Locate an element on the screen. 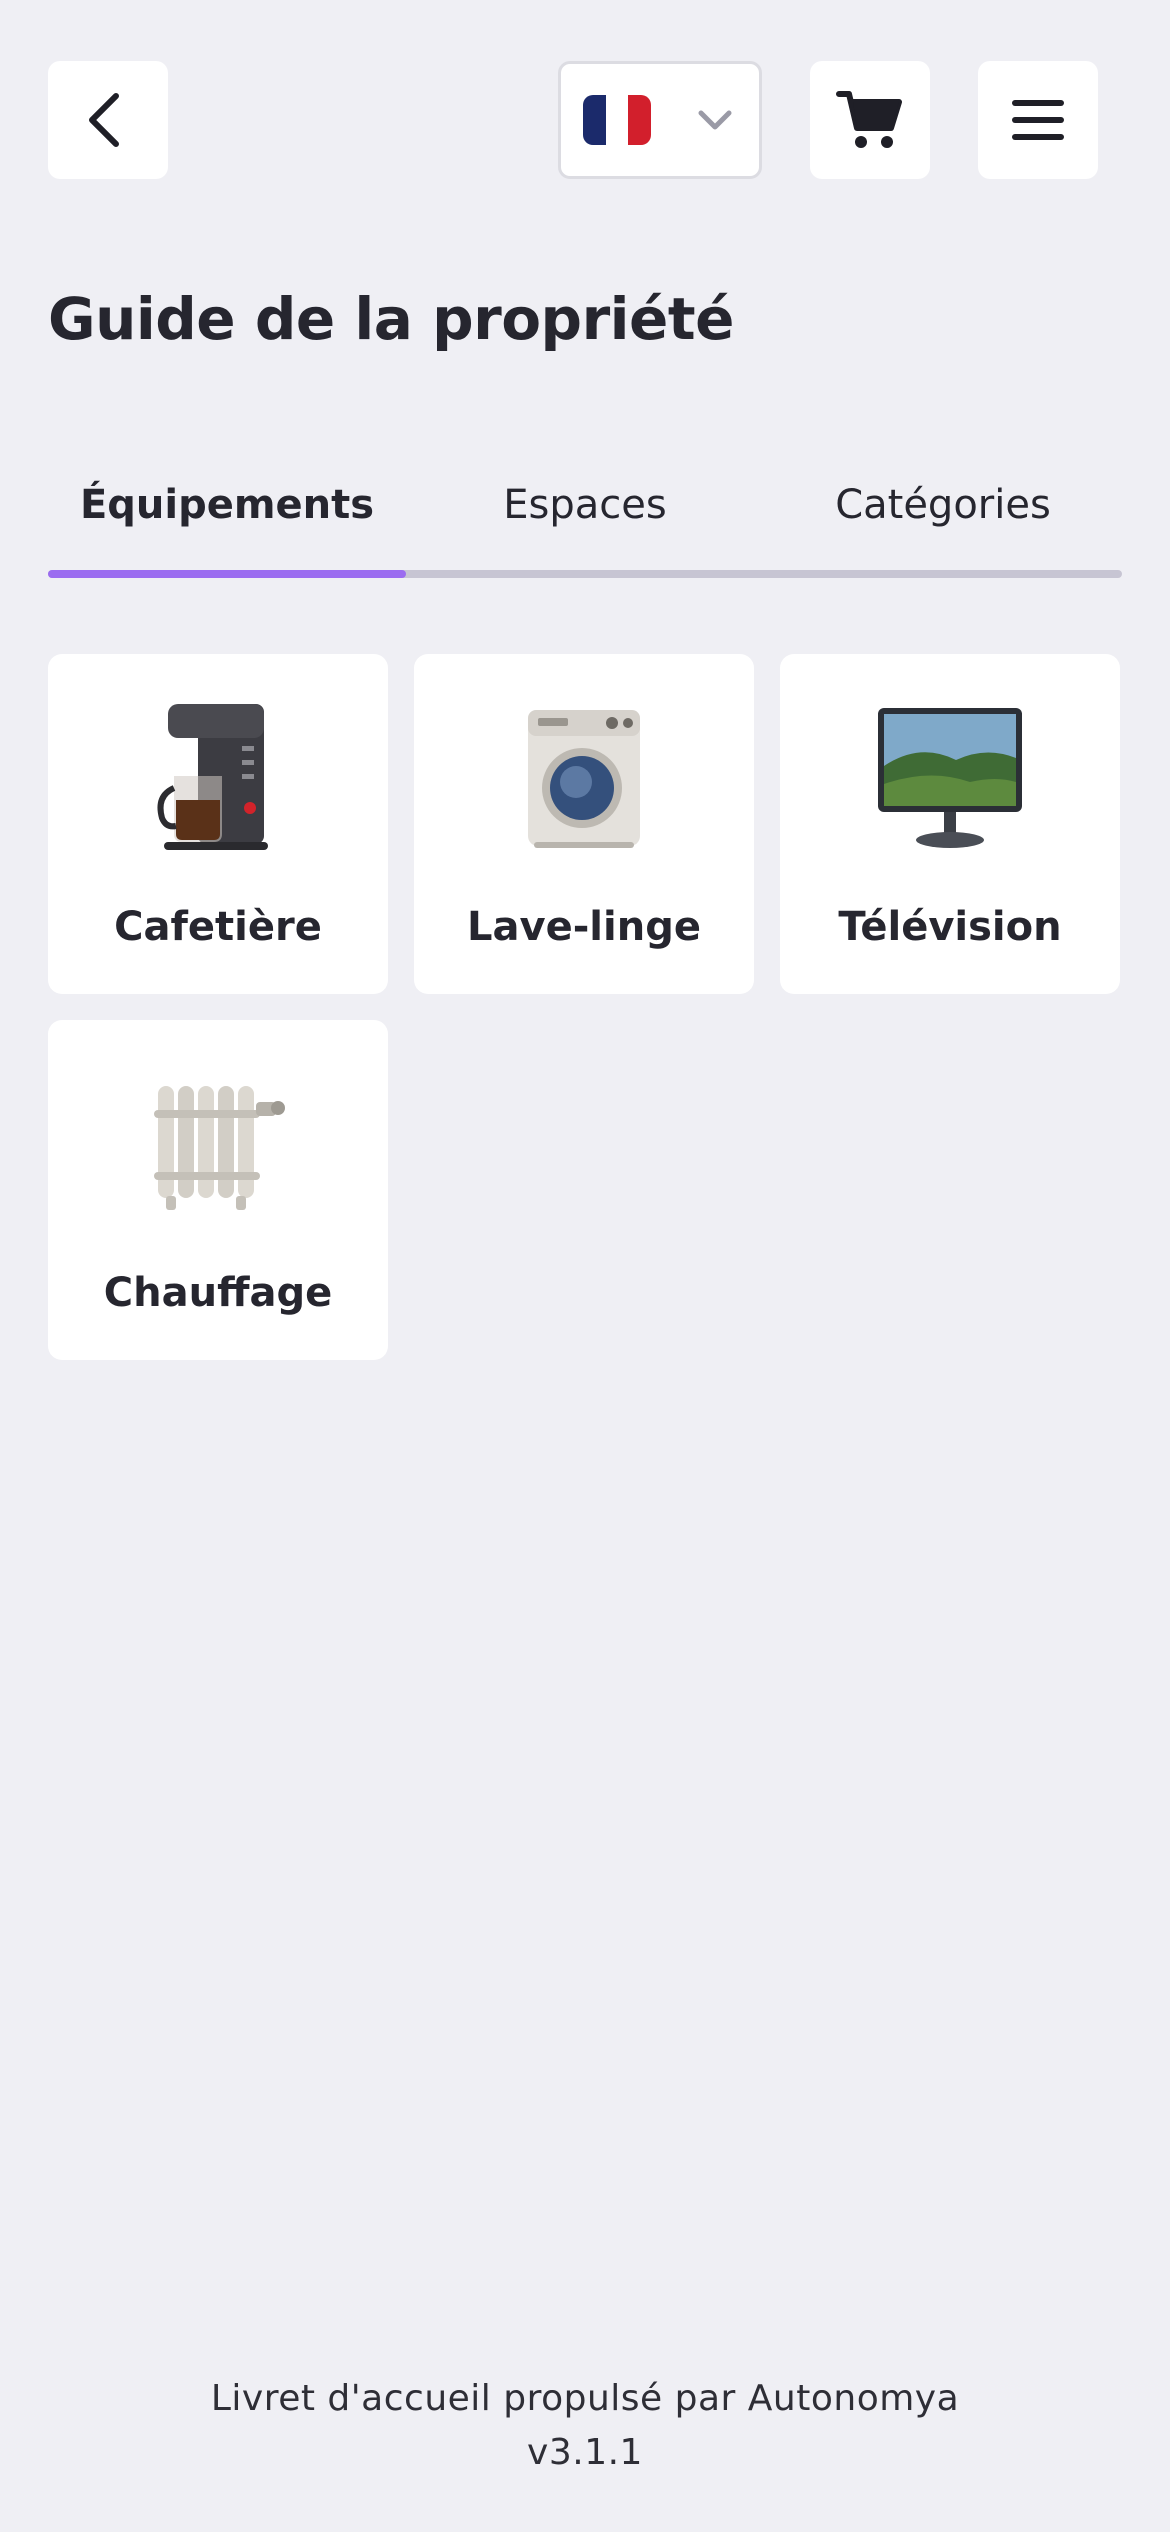 The width and height of the screenshot is (1170, 2532). equipment-card-television: Télévision is located at coordinates (950, 824).